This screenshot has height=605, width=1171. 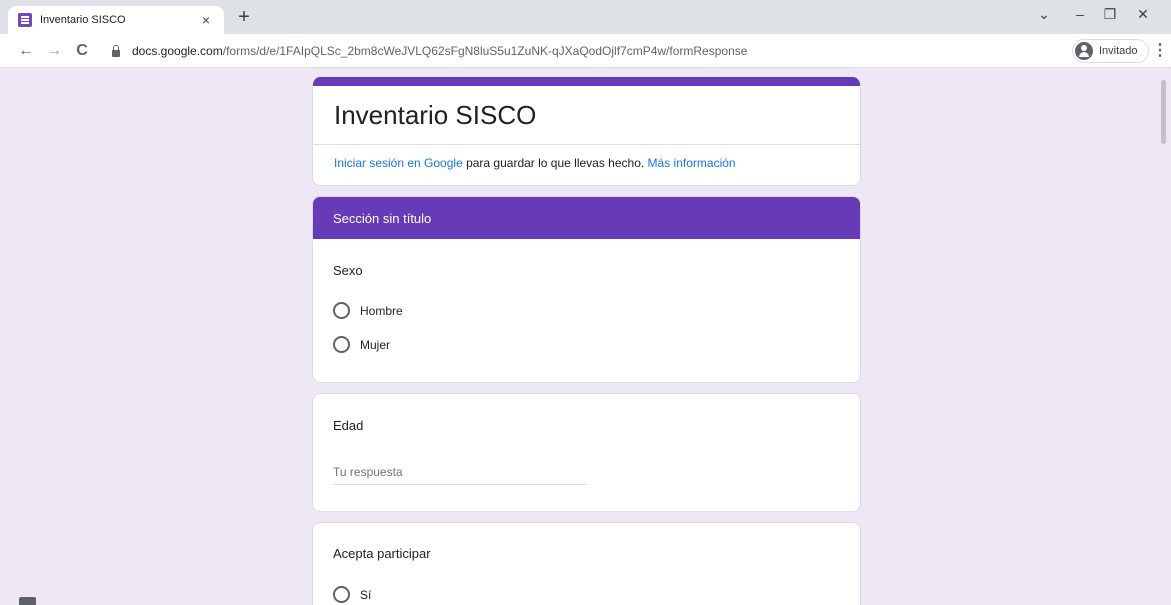 I want to click on browser-tab: Inventario SISCO ×, so click(x=116, y=20).